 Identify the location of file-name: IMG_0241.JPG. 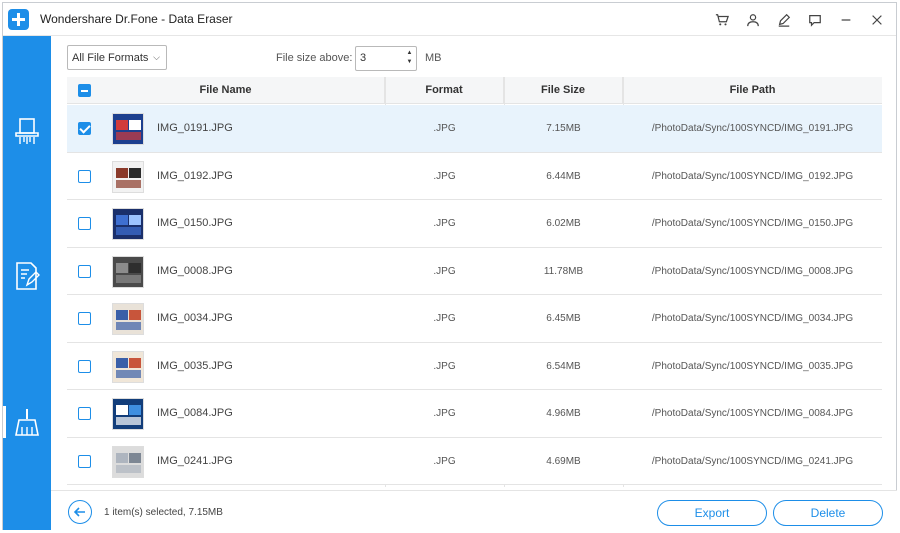
(195, 460).